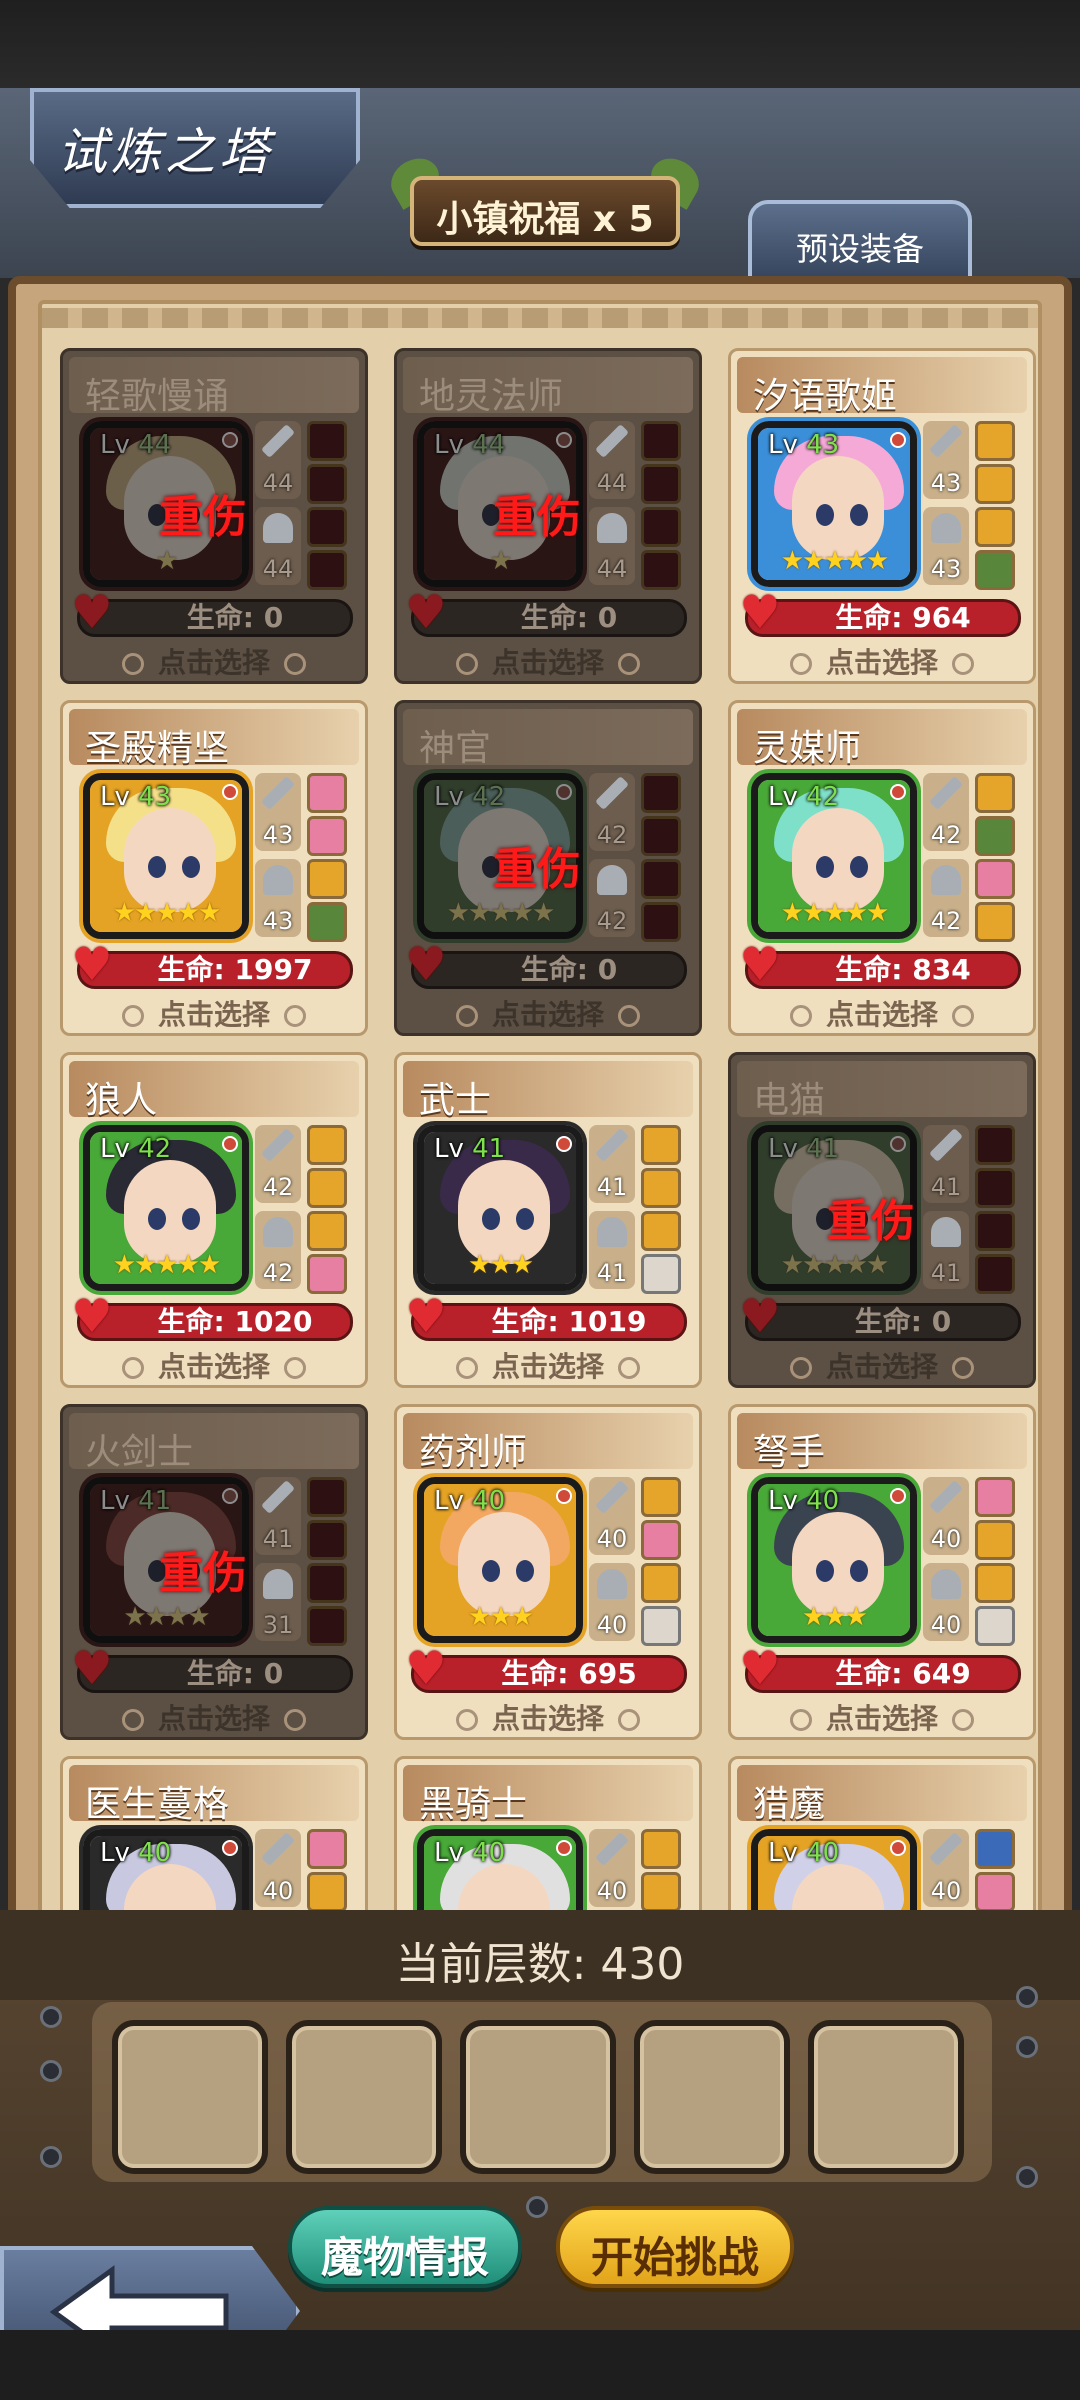  I want to click on hero-level: Lv 42, so click(135, 1149).